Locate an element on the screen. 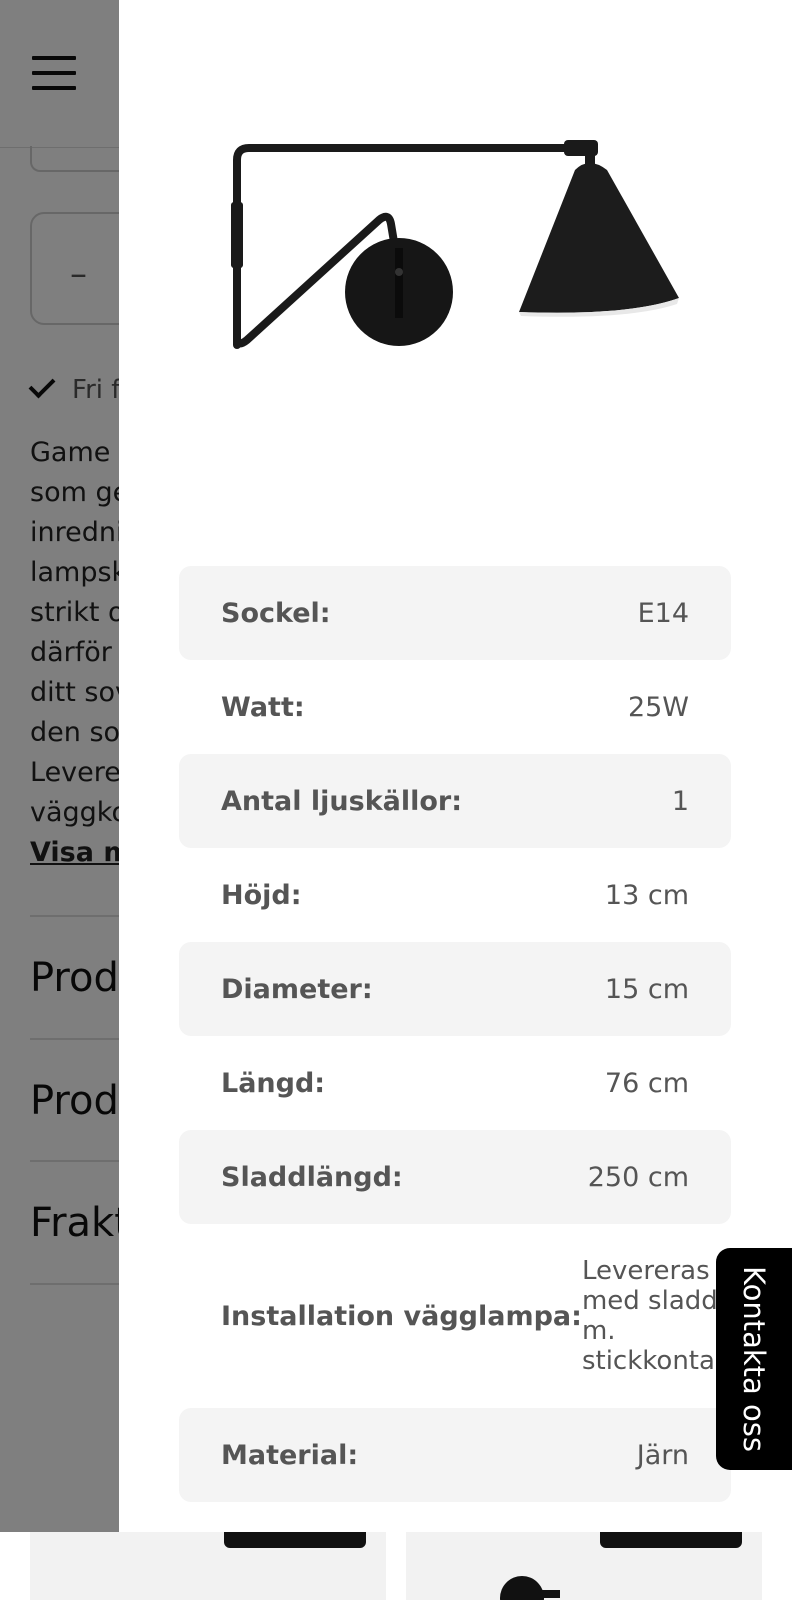 Image resolution: width=792 pixels, height=1600 pixels. spec-label: Diameter: is located at coordinates (297, 989).